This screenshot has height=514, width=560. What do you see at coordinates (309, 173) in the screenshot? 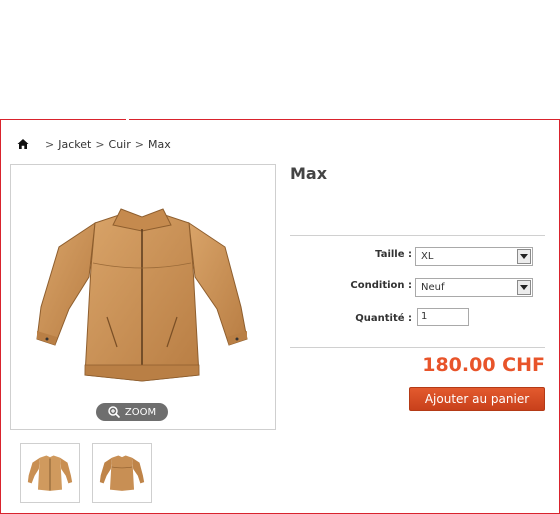
I see `product-title: Max` at bounding box center [309, 173].